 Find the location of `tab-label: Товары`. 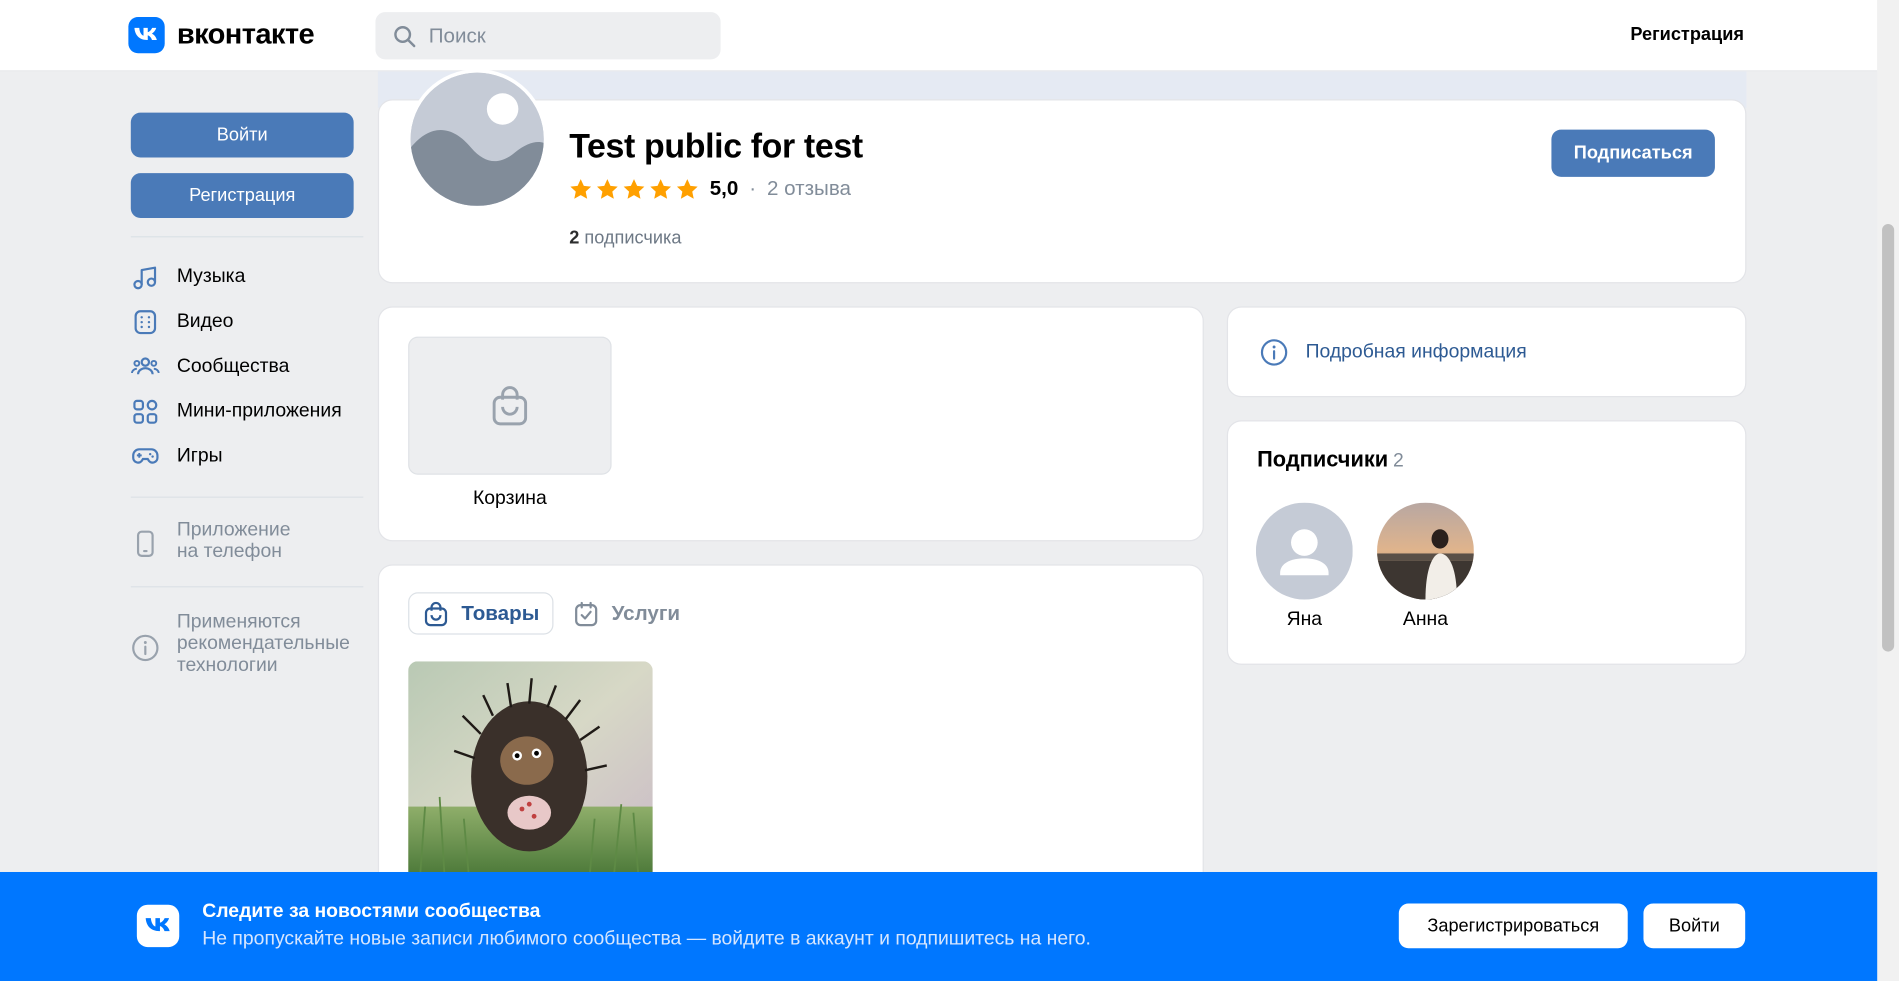

tab-label: Товары is located at coordinates (500, 613).